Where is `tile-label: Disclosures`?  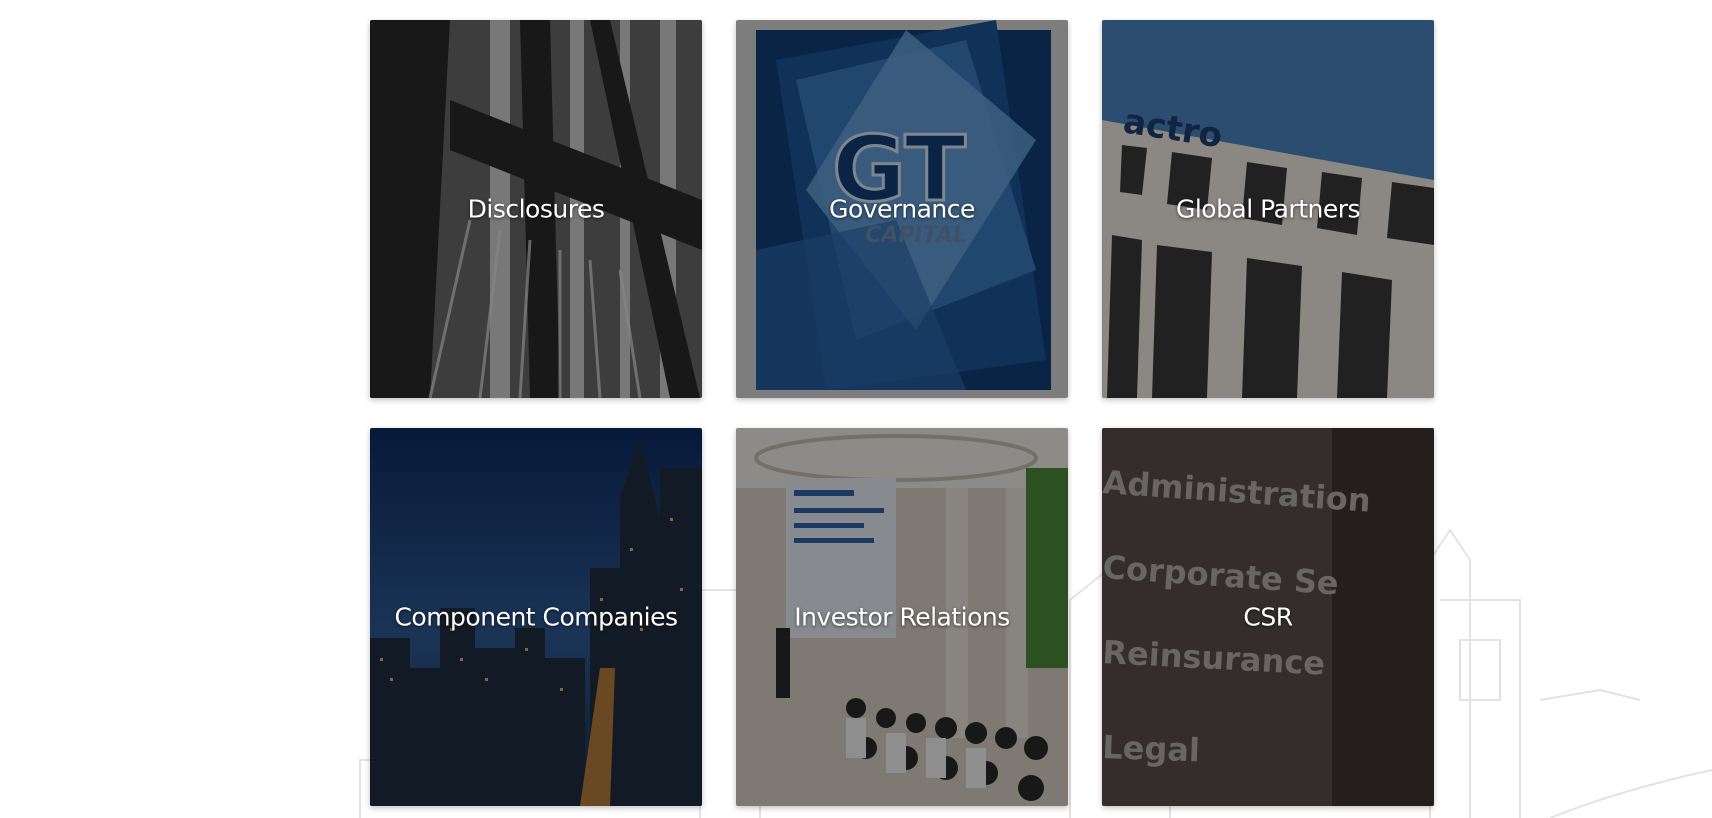 tile-label: Disclosures is located at coordinates (536, 209).